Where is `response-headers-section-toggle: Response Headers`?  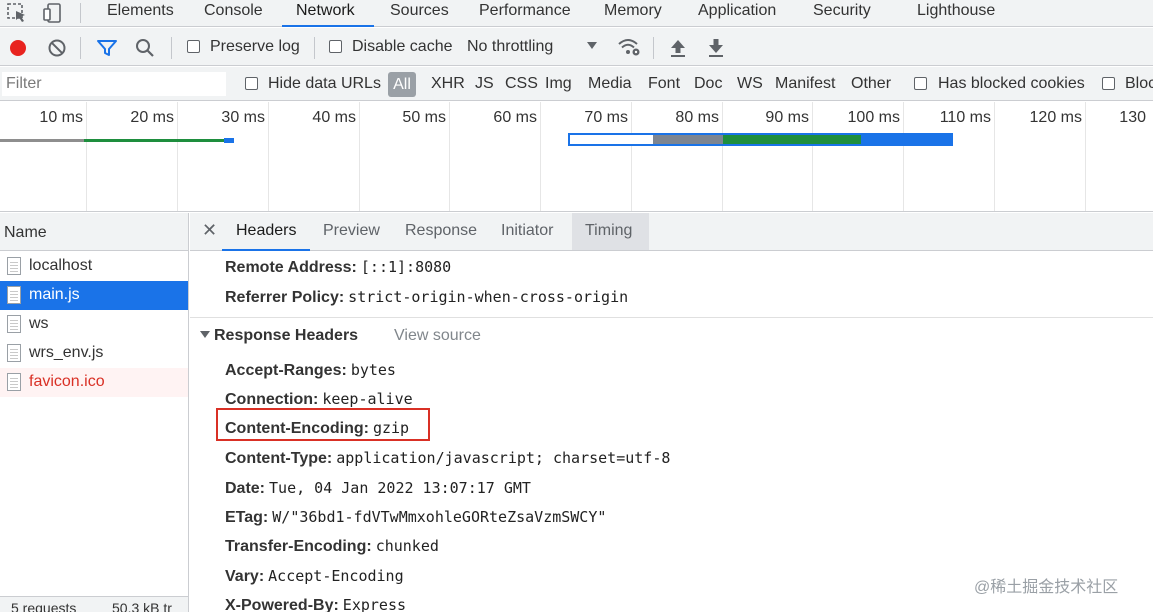
response-headers-section-toggle: Response Headers is located at coordinates (279, 336).